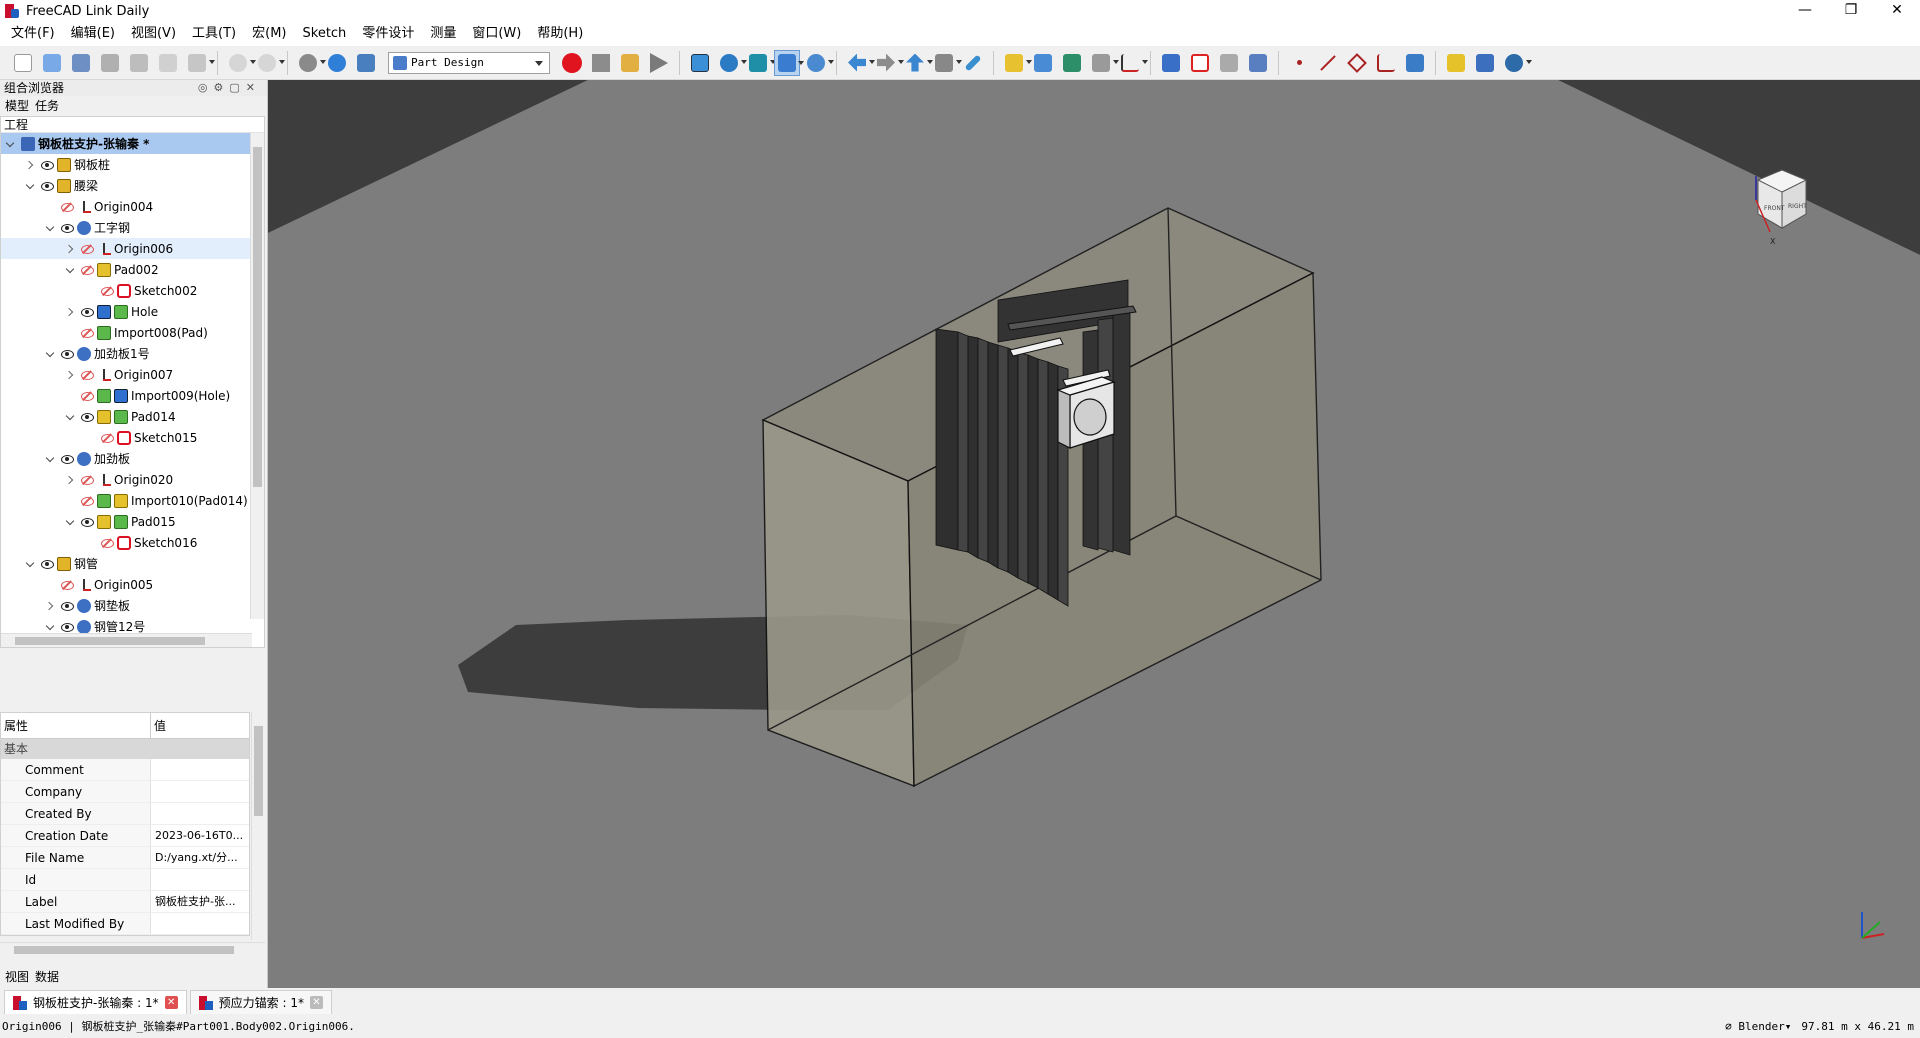 The height and width of the screenshot is (1038, 1920). What do you see at coordinates (17, 105) in the screenshot?
I see `tab-model: 模型` at bounding box center [17, 105].